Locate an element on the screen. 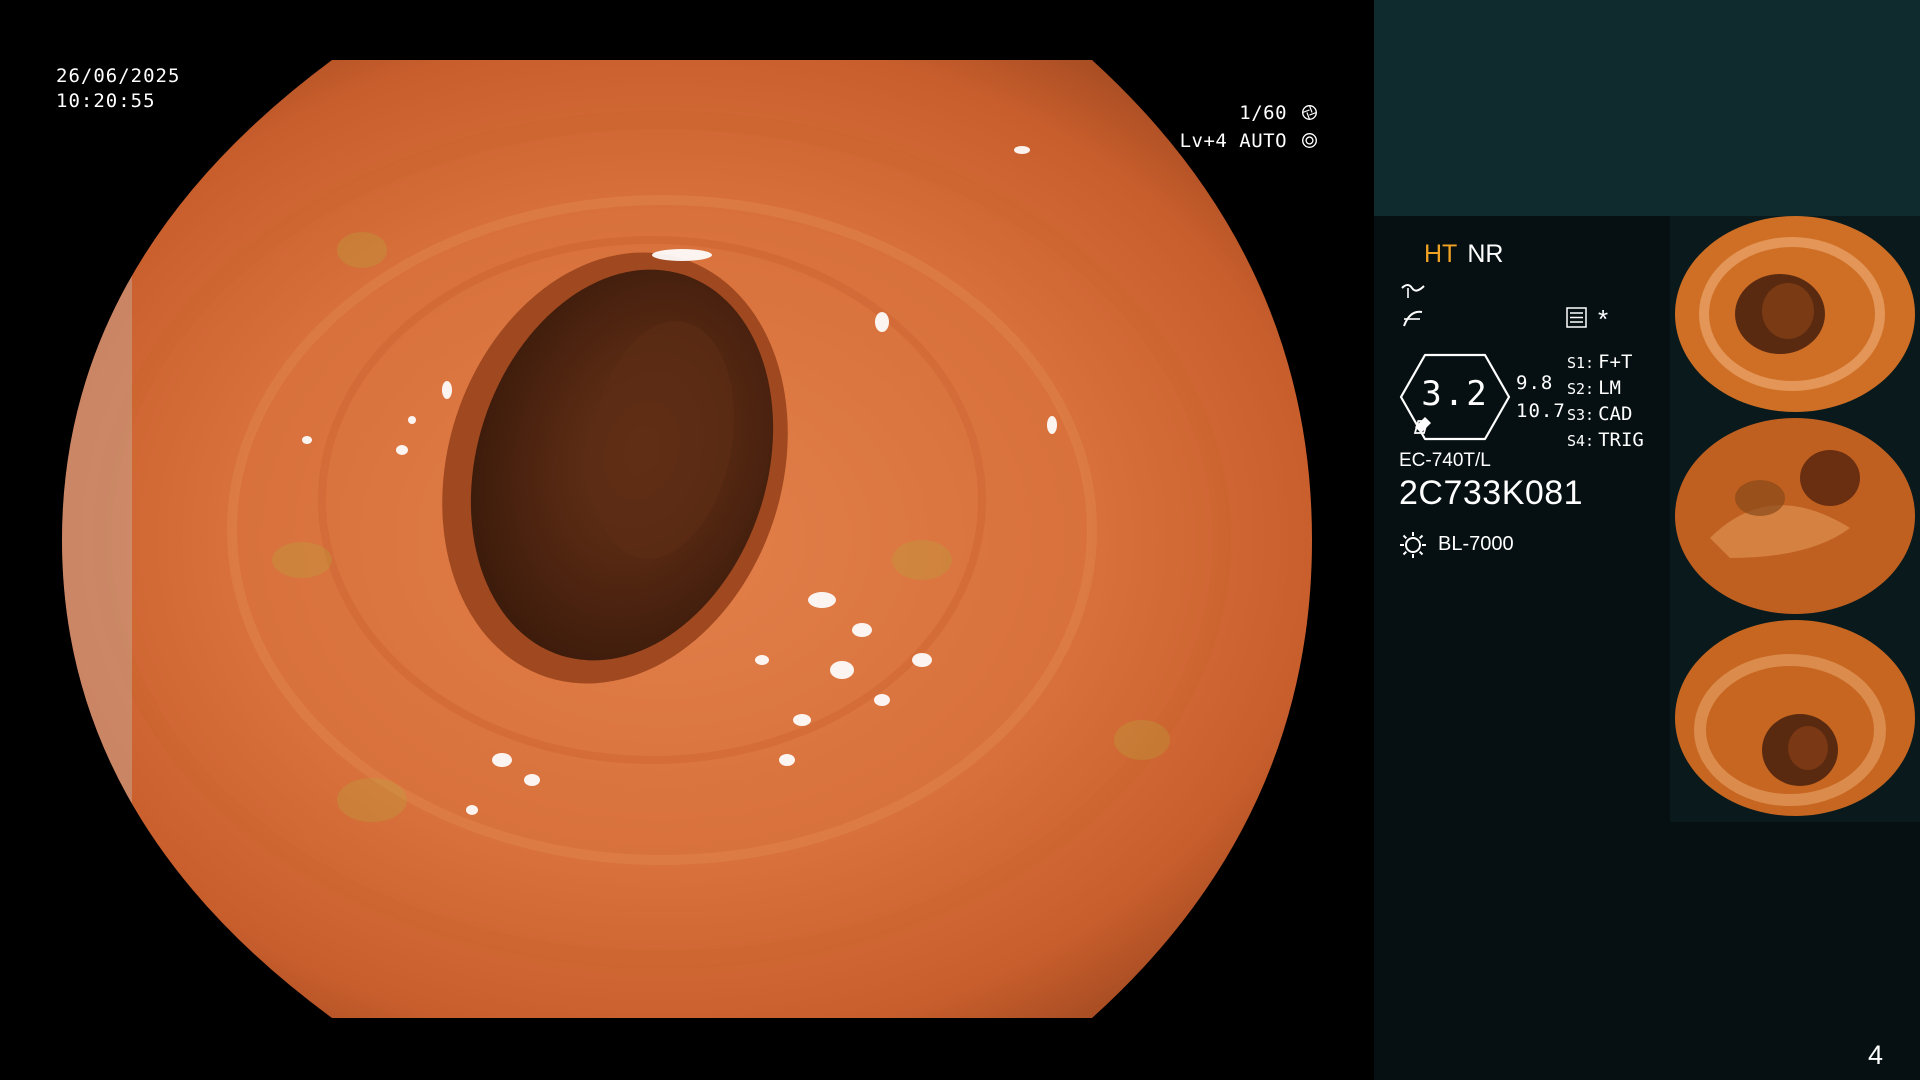 The image size is (1920, 1080). zoom-side-values: 9.8 10.7 is located at coordinates (1541, 397).